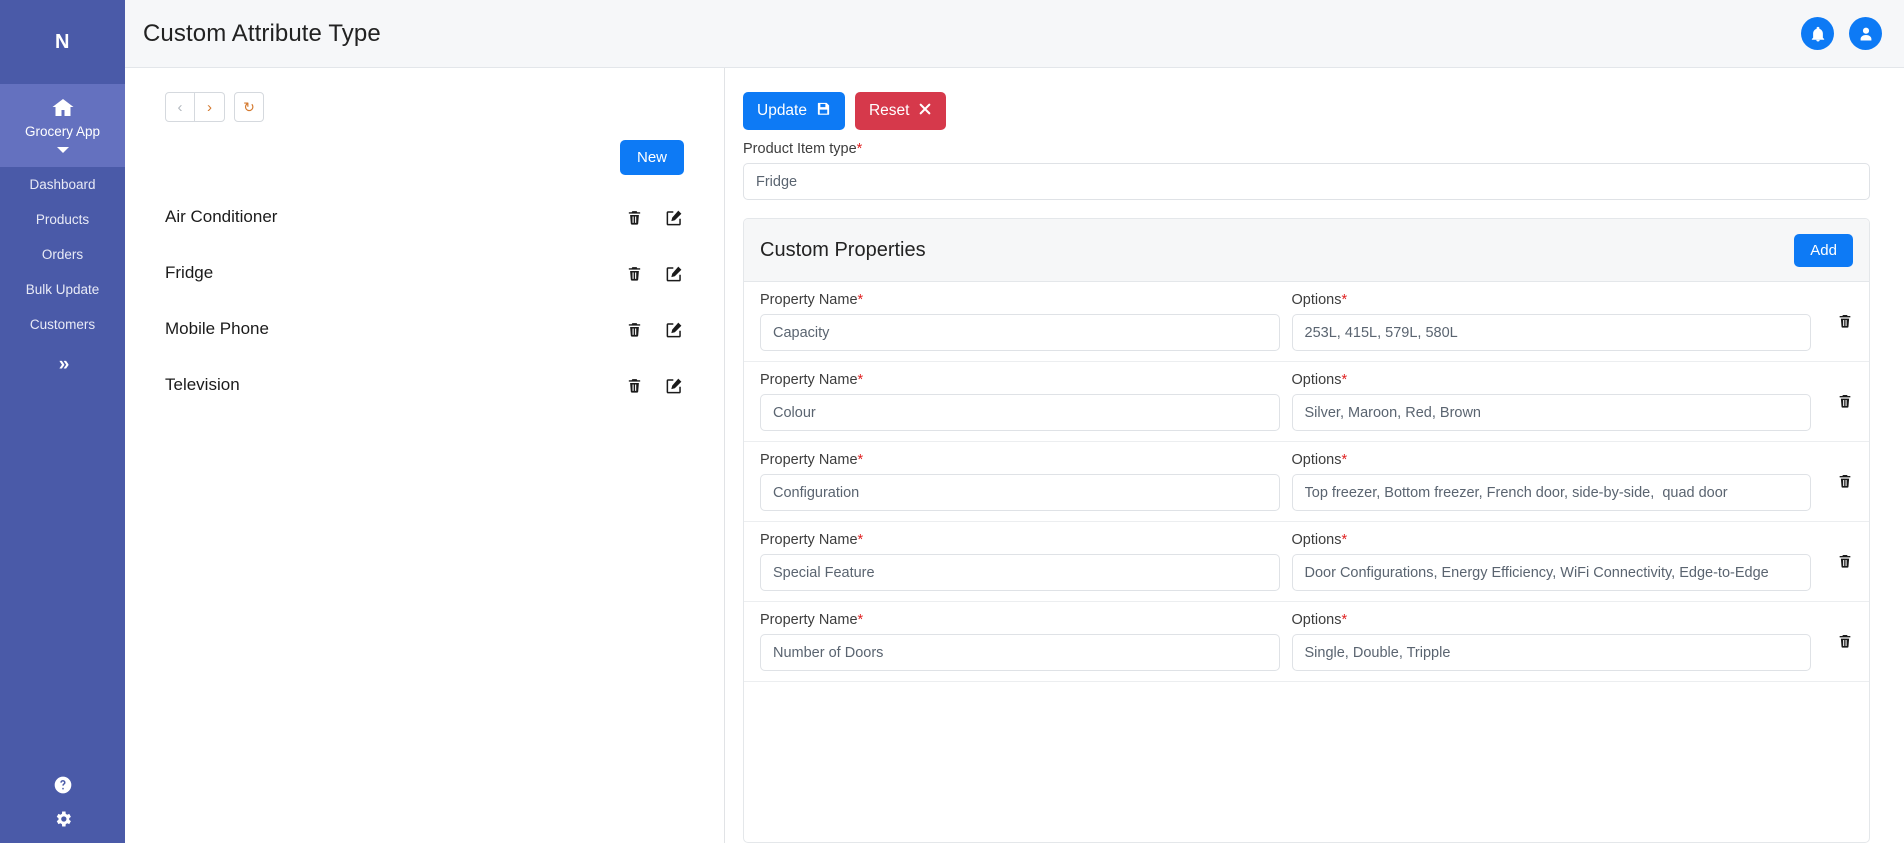 Image resolution: width=1904 pixels, height=843 pixels. What do you see at coordinates (62, 359) in the screenshot?
I see `sidebar-expand-icon: »` at bounding box center [62, 359].